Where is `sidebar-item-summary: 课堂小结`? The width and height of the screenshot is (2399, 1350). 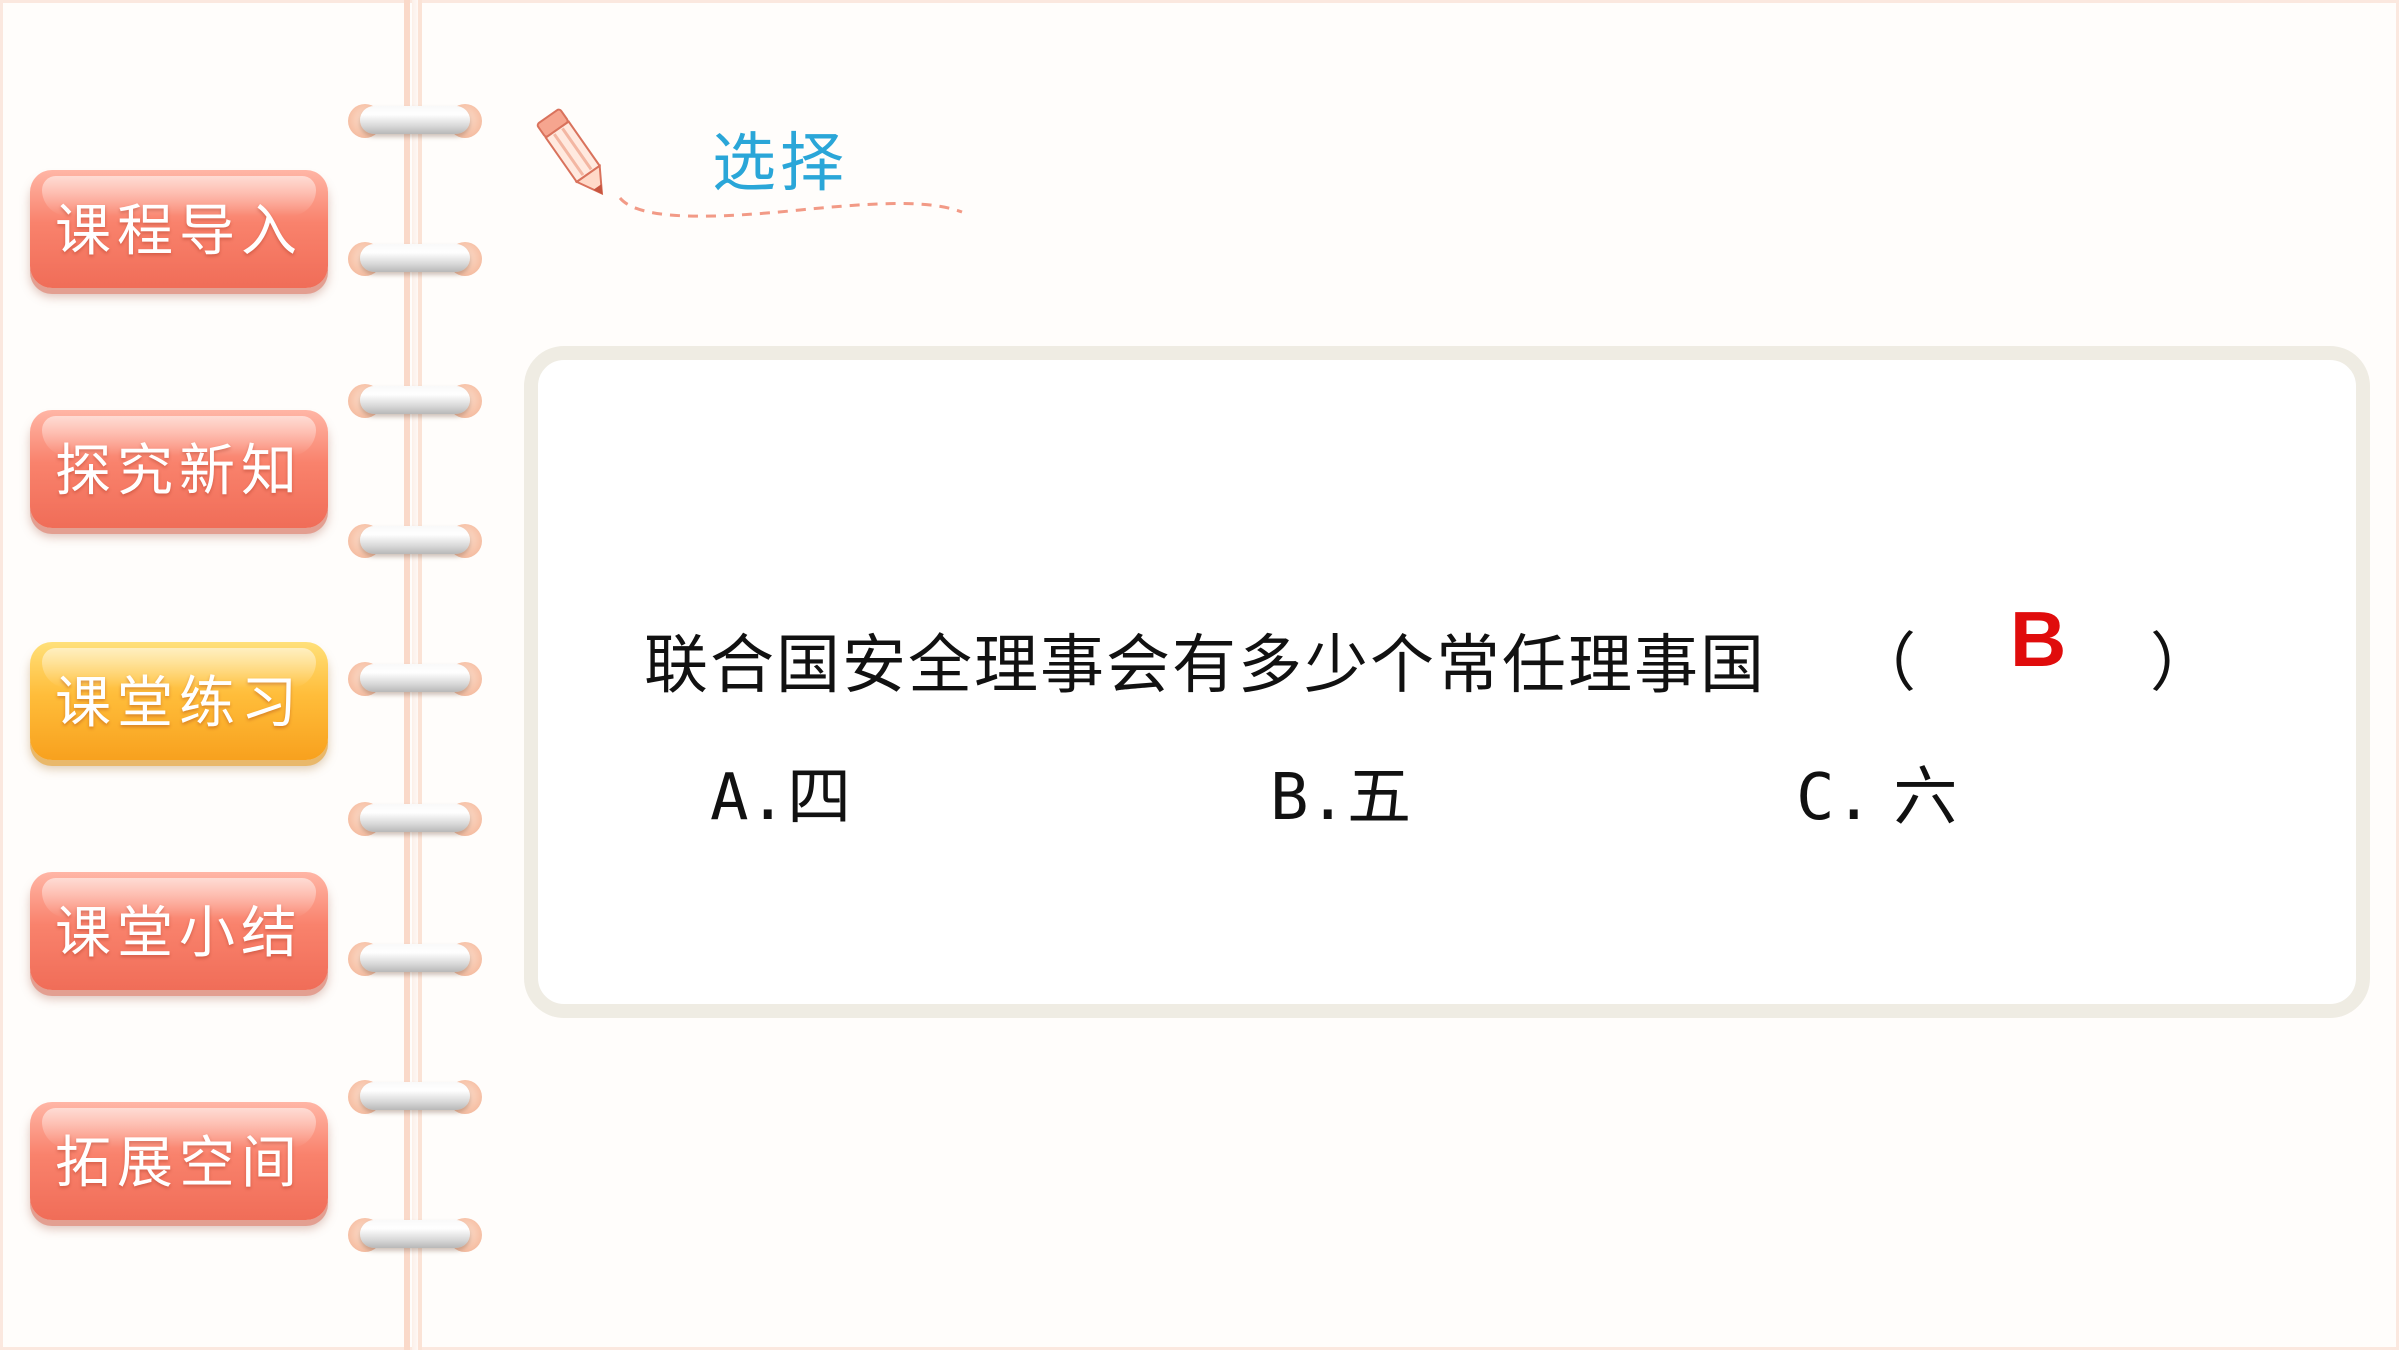
sidebar-item-summary: 课堂小结 is located at coordinates (179, 931).